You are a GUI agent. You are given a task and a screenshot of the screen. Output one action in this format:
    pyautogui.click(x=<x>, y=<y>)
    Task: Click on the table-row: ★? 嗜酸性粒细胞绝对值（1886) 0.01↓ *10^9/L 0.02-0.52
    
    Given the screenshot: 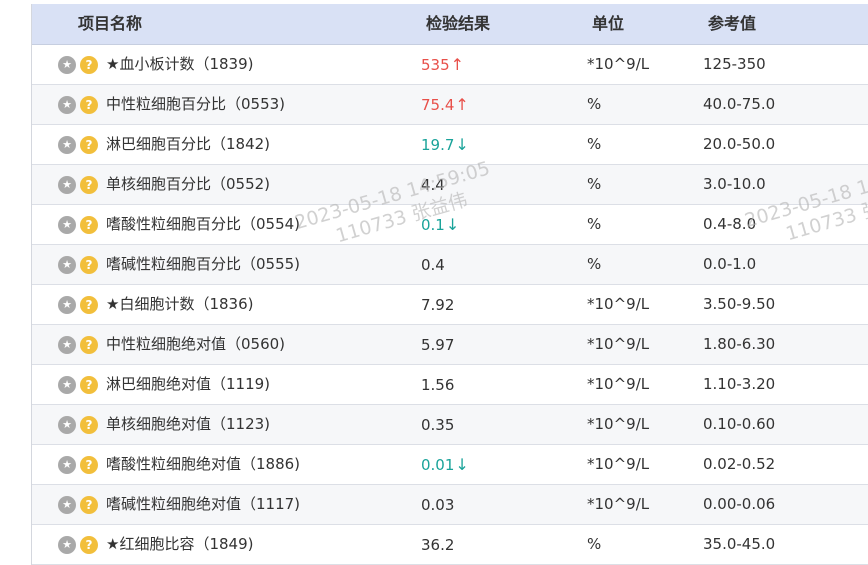 What is the action you would take?
    pyautogui.click(x=450, y=465)
    